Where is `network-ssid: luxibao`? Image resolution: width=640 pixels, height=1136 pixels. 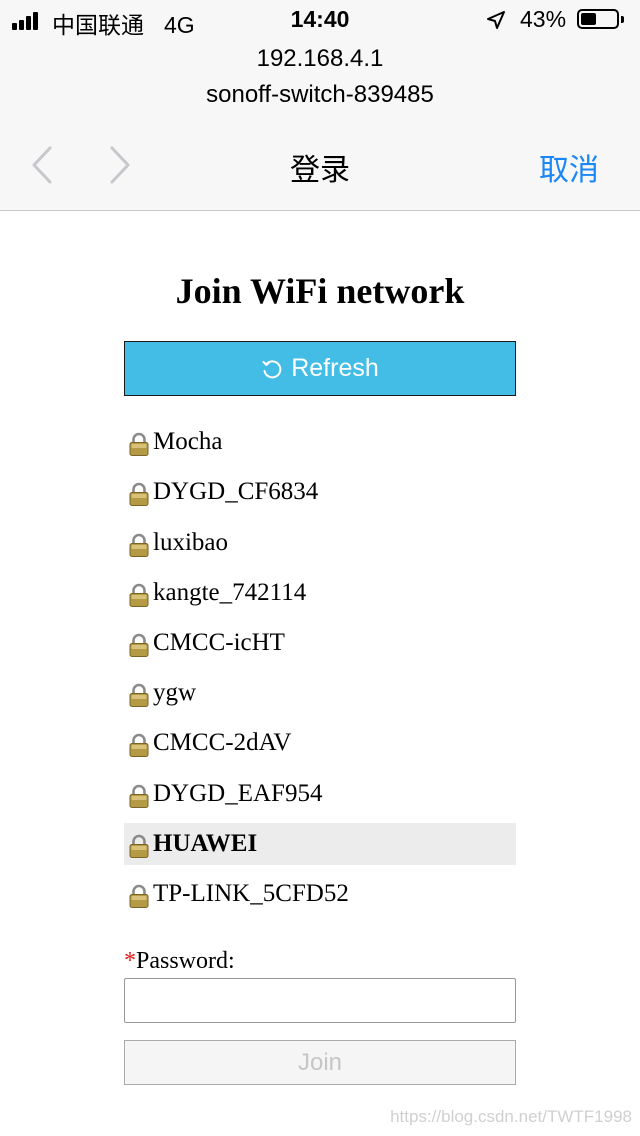
network-ssid: luxibao is located at coordinates (190, 542).